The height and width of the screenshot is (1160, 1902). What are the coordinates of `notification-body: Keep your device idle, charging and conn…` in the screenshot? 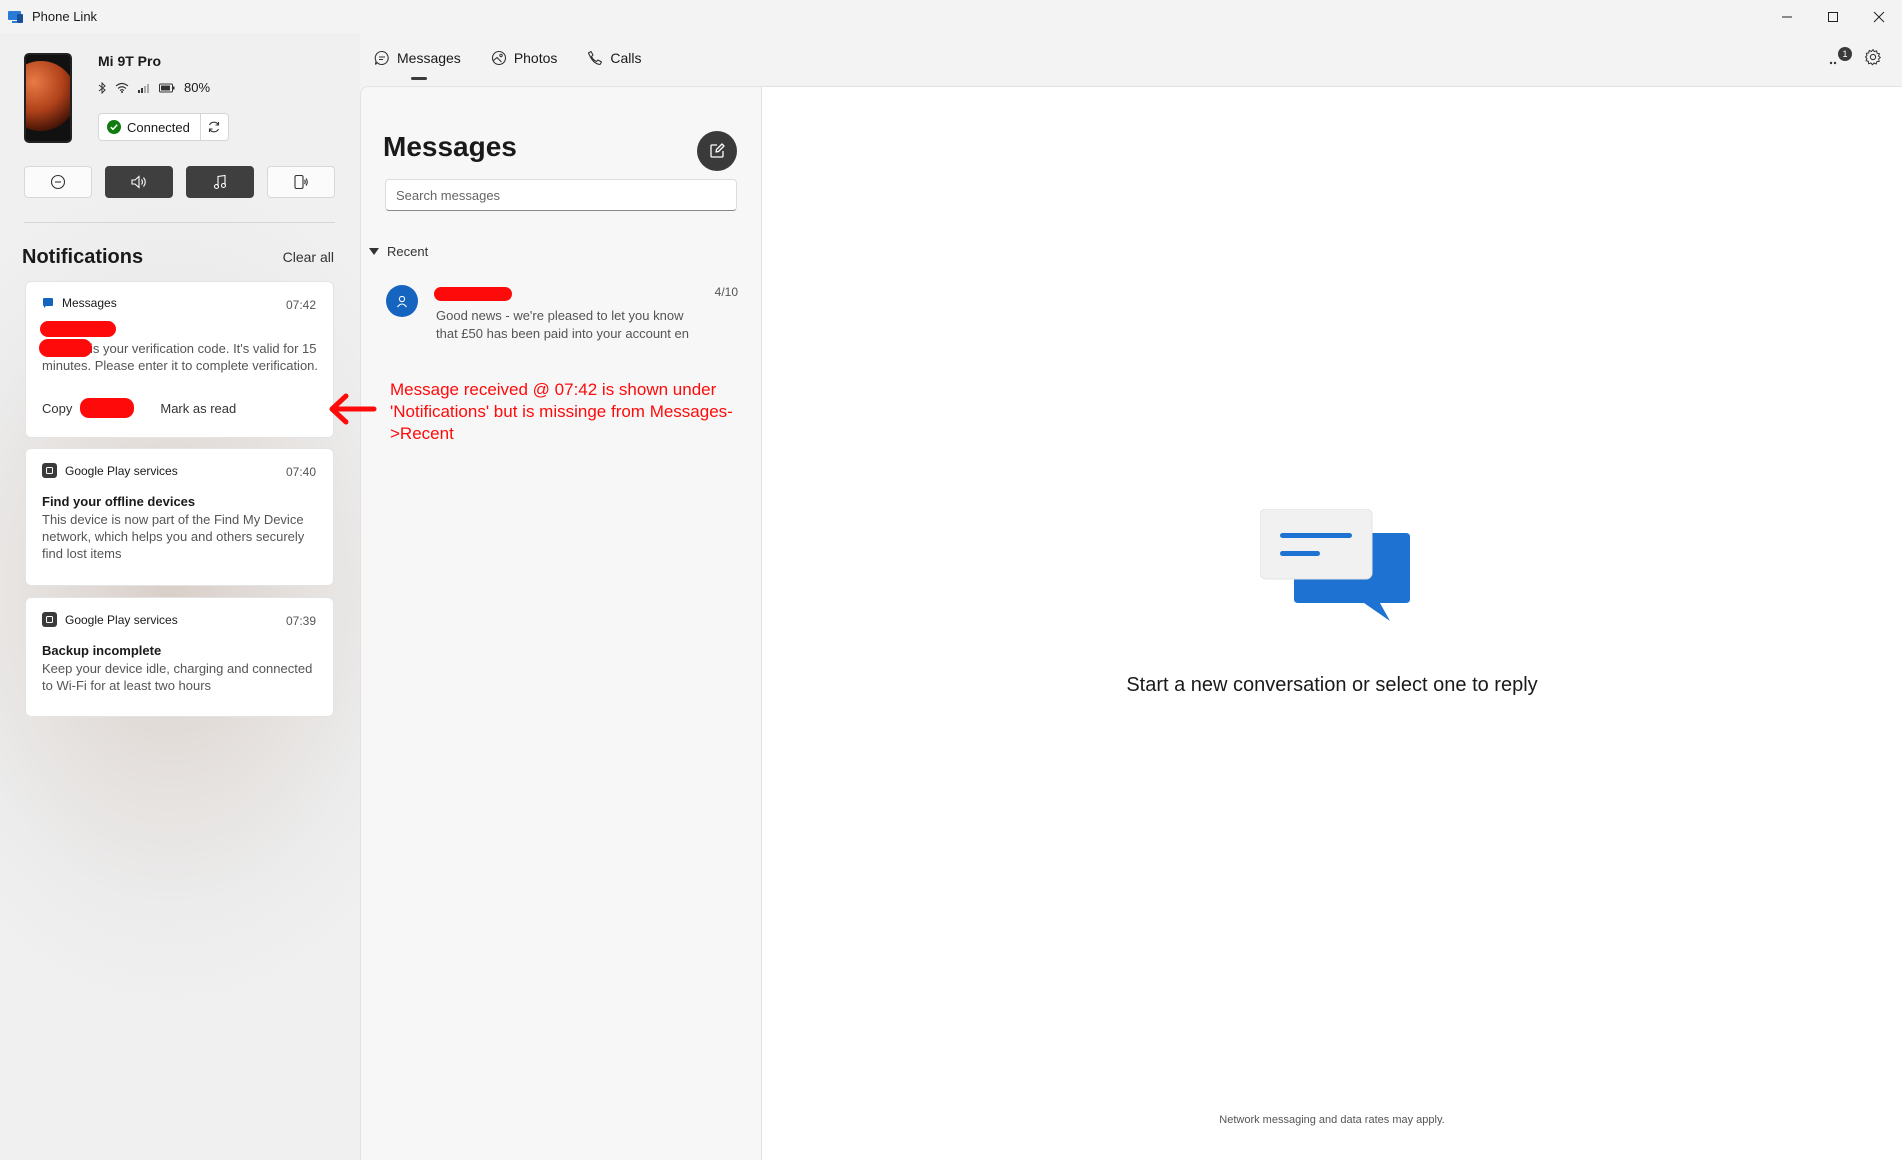 It's located at (177, 677).